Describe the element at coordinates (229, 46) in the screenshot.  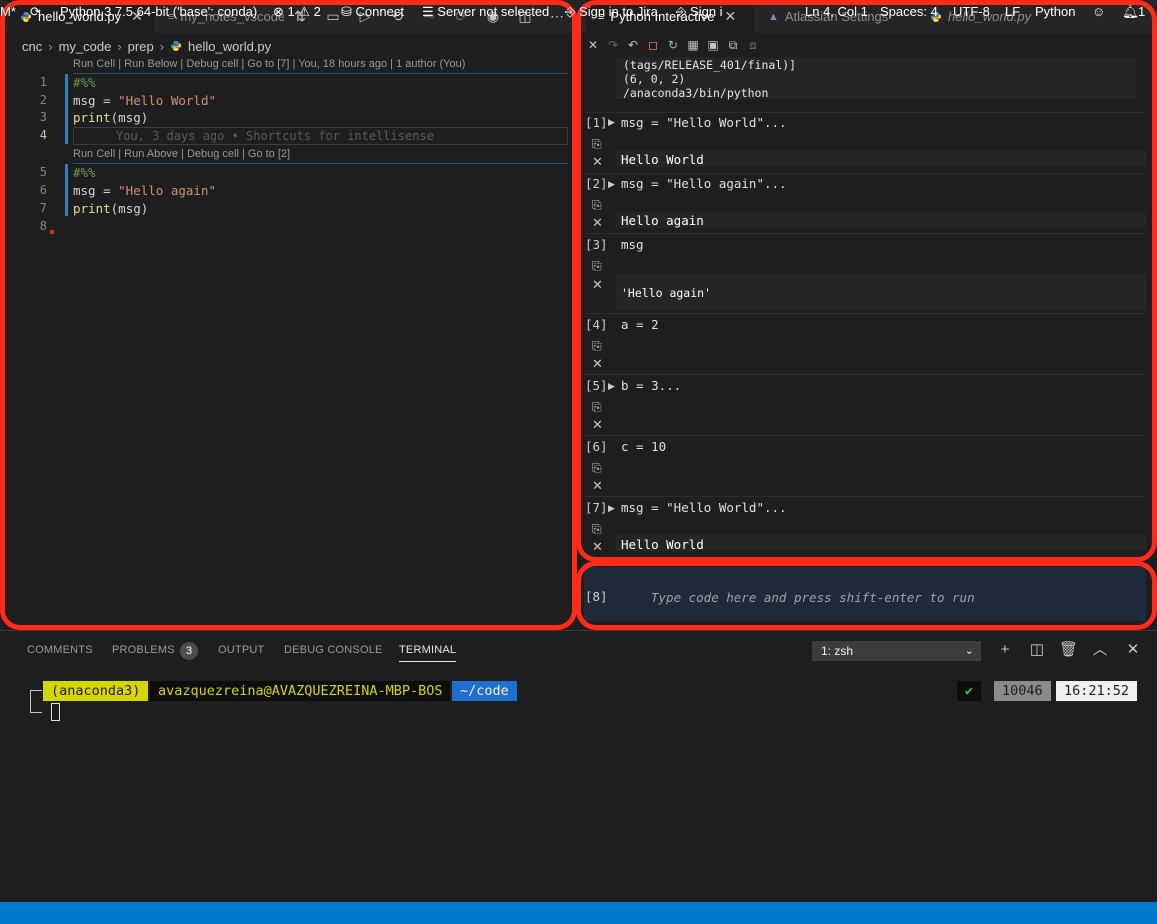
I see `breadcrumb-item: hello_world.py` at that location.